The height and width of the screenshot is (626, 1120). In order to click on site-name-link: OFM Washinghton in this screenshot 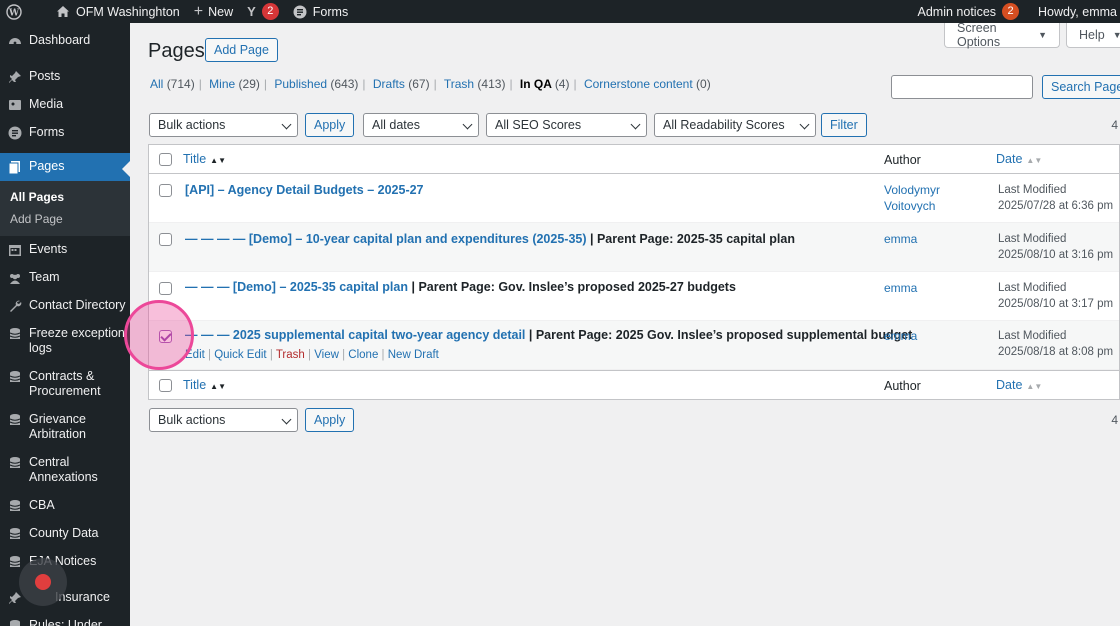, I will do `click(118, 11)`.